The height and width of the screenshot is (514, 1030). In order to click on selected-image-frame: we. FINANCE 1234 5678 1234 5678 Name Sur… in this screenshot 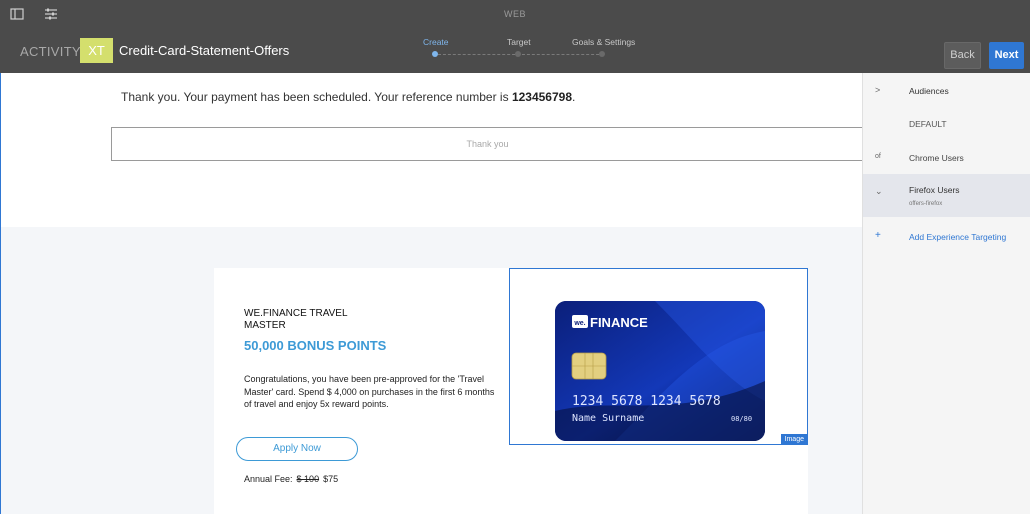, I will do `click(658, 356)`.